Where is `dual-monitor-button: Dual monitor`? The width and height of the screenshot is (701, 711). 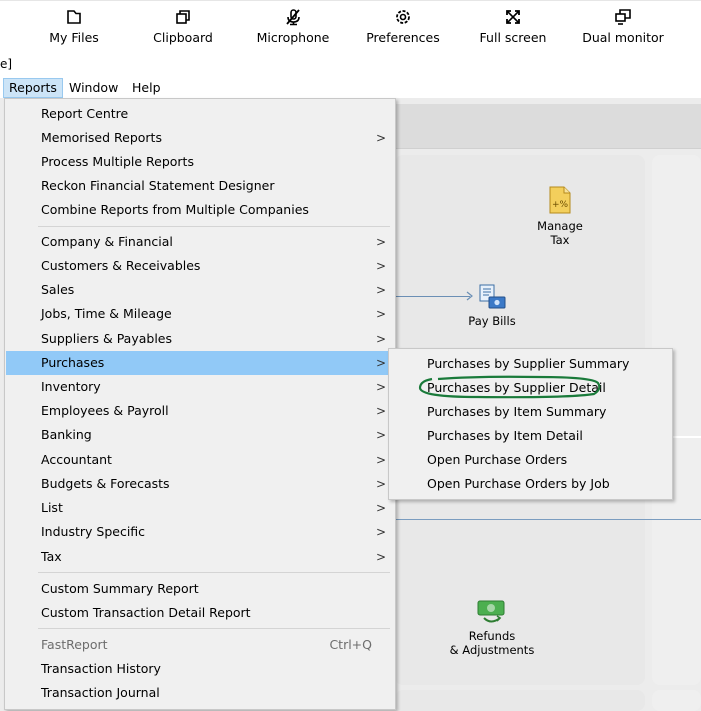 dual-monitor-button: Dual monitor is located at coordinates (623, 30).